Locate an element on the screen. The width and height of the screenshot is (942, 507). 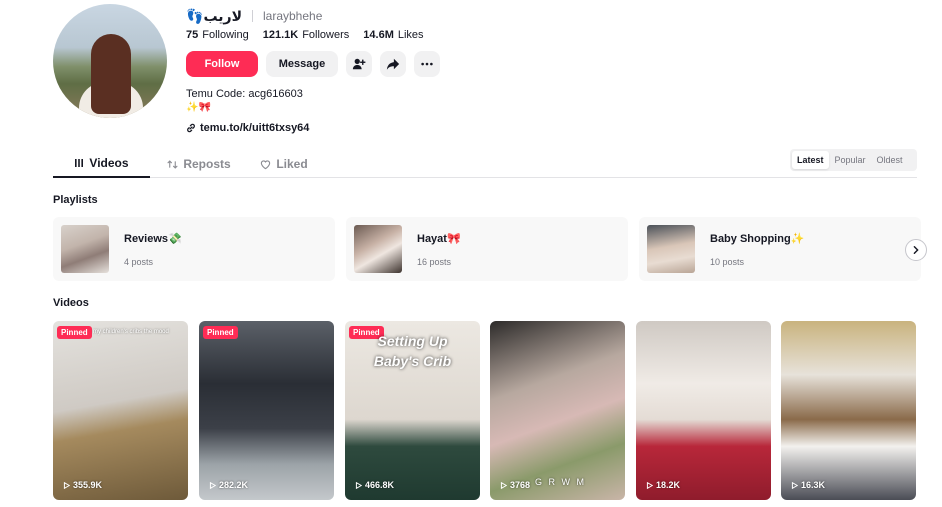
view-count: 466.8K is located at coordinates (374, 485).